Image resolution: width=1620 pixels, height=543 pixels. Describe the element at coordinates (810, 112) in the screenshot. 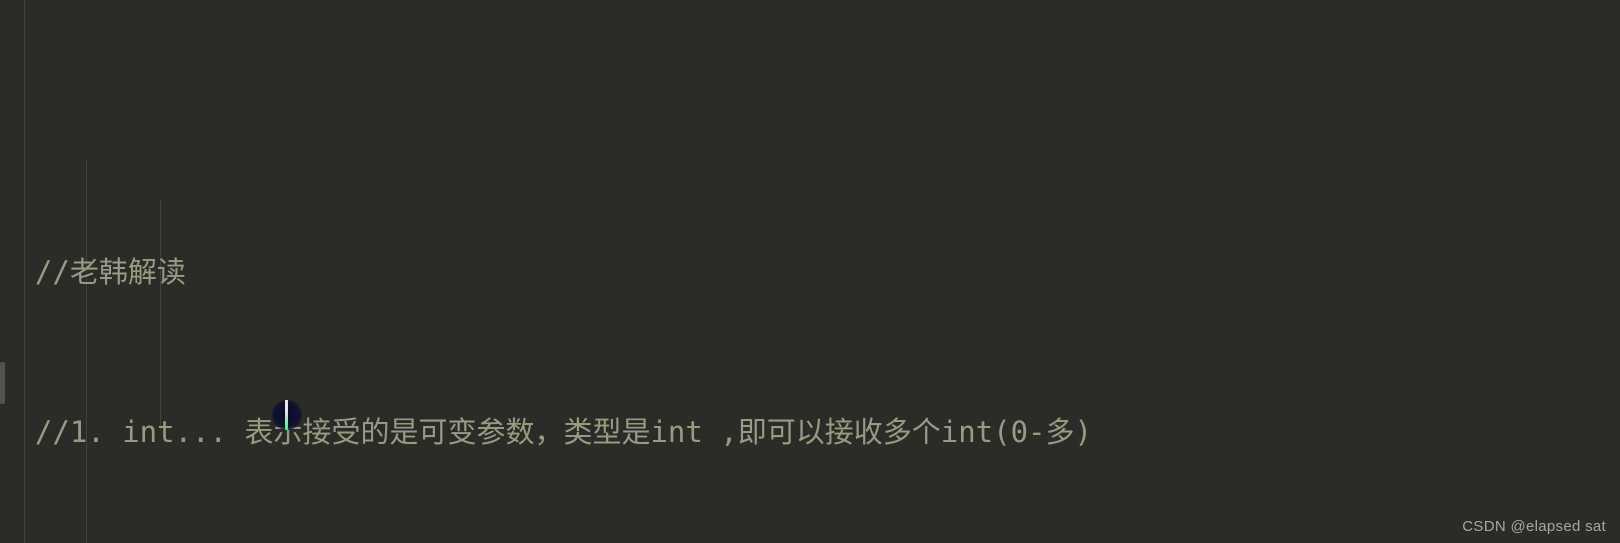

I see `code-line-clipped-top` at that location.